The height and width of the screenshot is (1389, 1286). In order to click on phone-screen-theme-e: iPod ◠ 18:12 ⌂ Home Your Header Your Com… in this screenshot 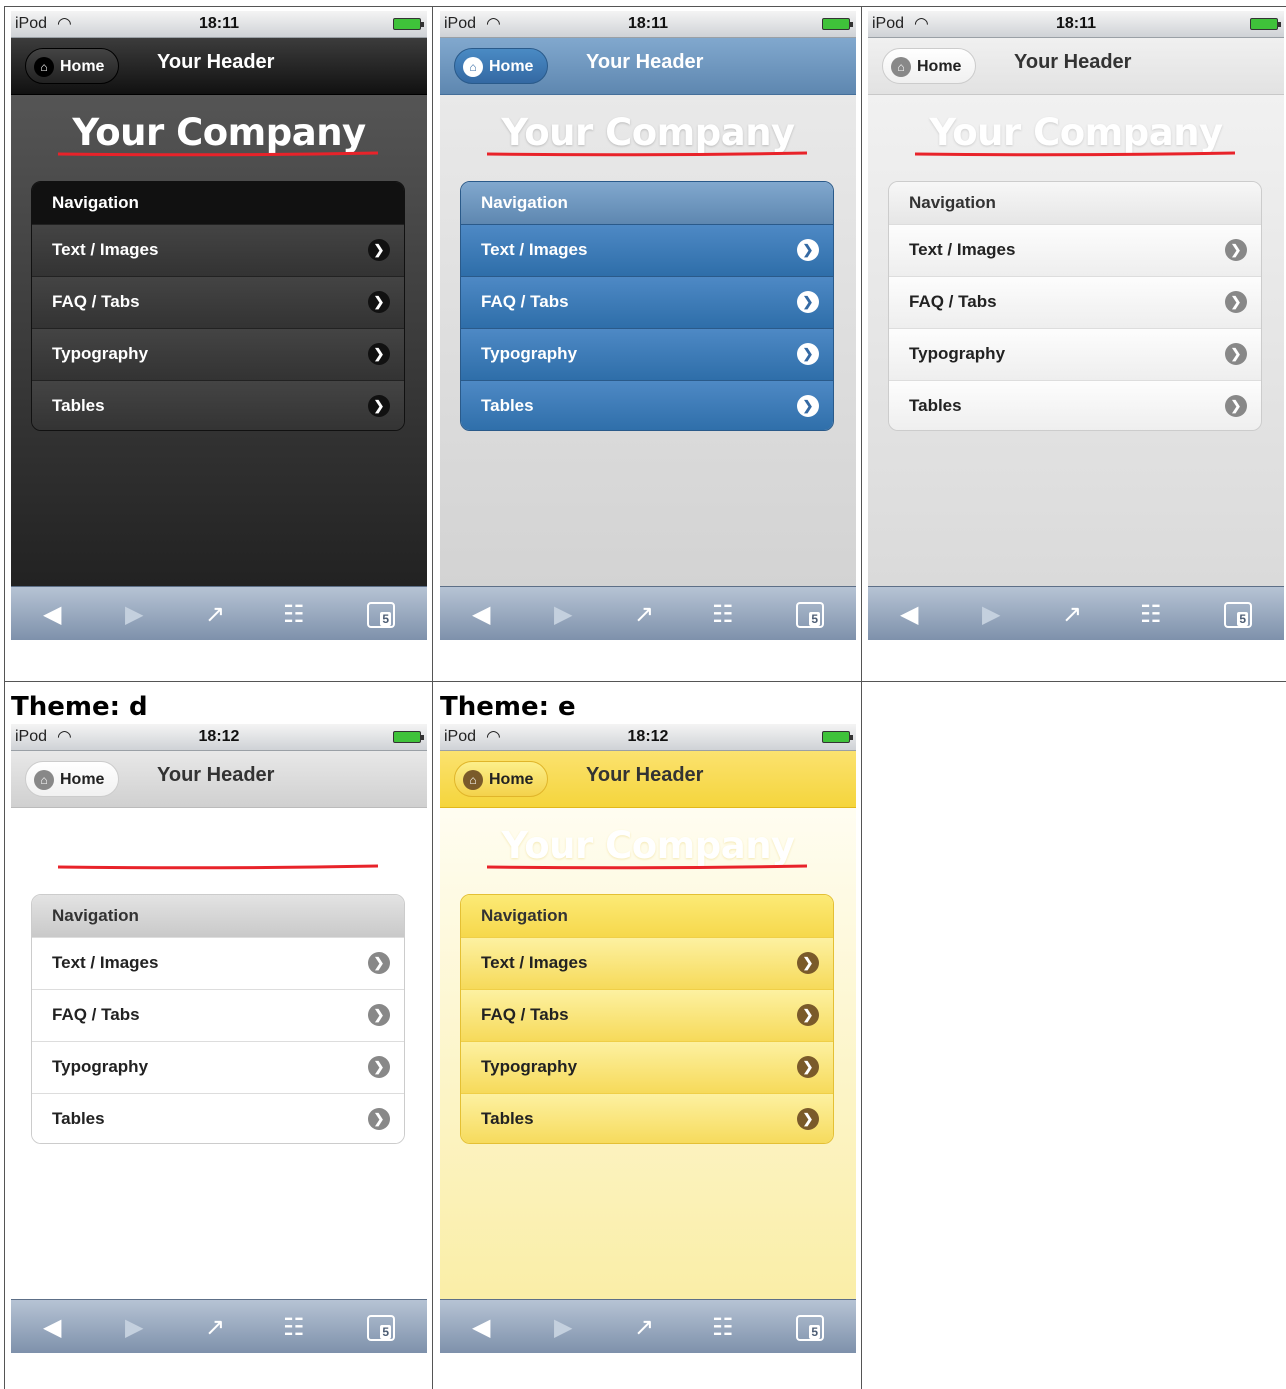, I will do `click(648, 1038)`.